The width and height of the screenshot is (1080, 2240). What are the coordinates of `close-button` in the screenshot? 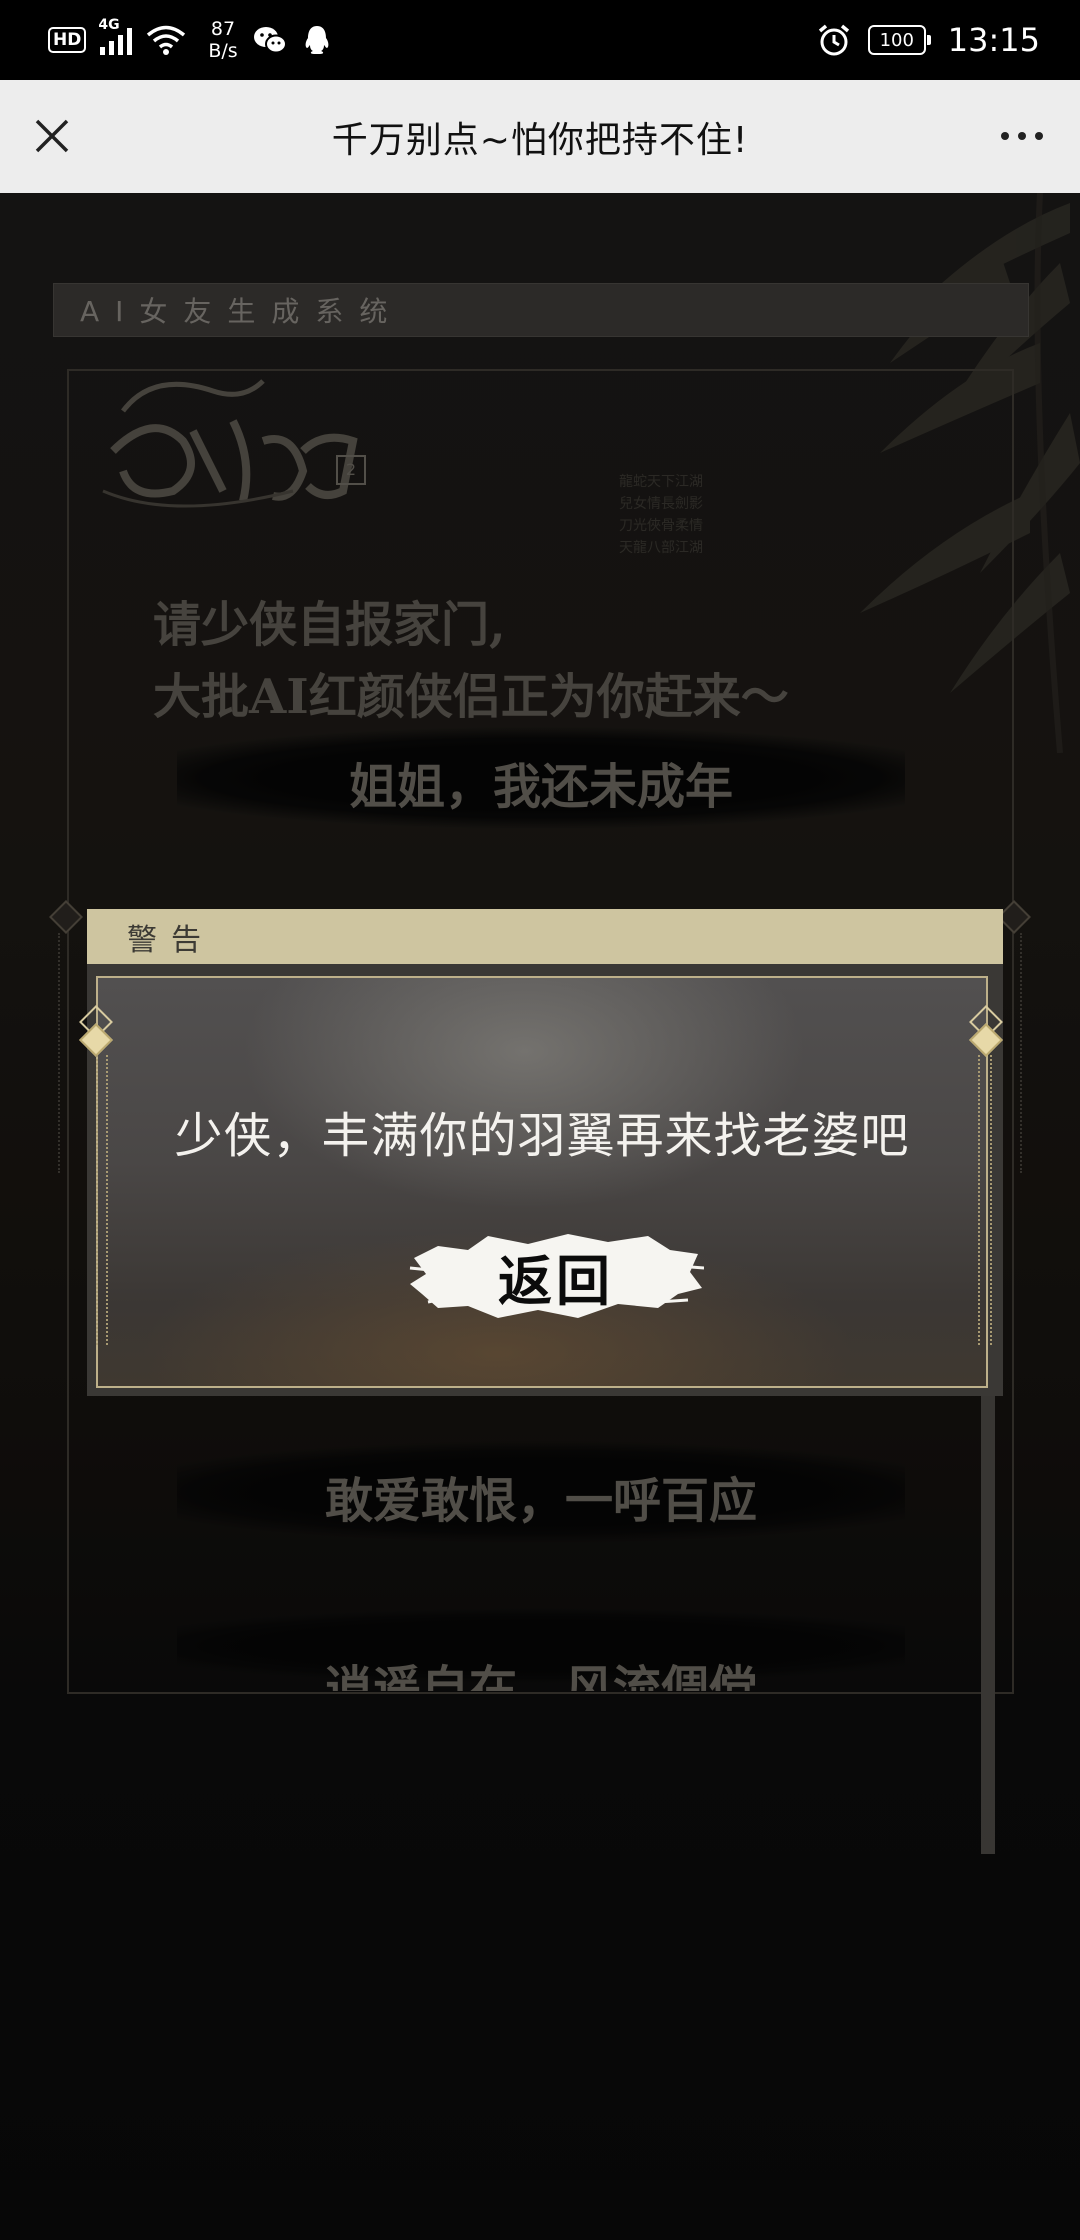 It's located at (52, 136).